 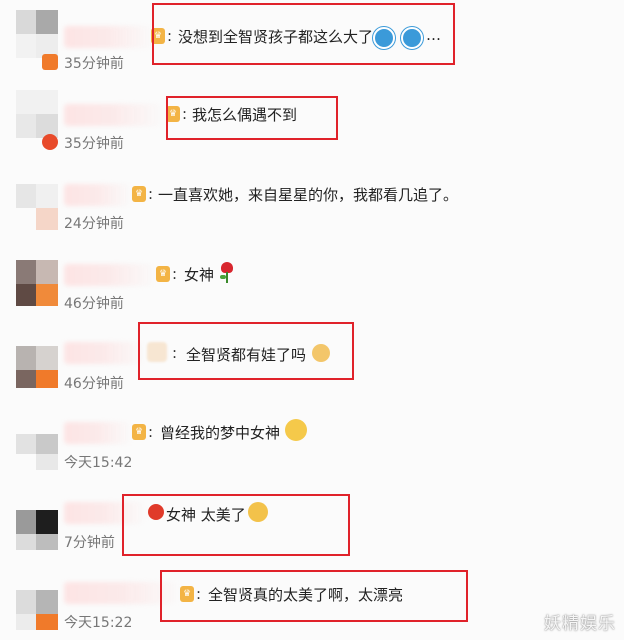 I want to click on comment-text: 女神, so click(x=199, y=275).